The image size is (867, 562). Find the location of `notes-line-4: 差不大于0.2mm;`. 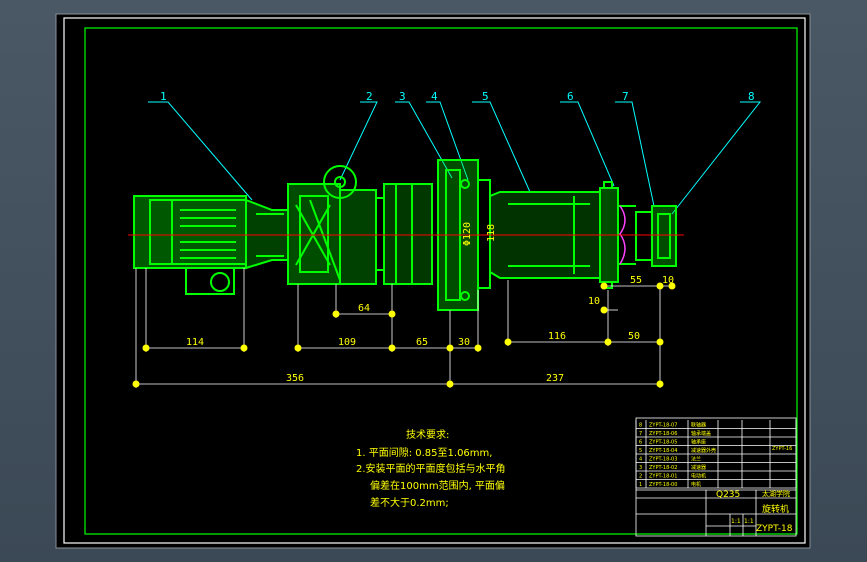

notes-line-4: 差不大于0.2mm; is located at coordinates (409, 502).